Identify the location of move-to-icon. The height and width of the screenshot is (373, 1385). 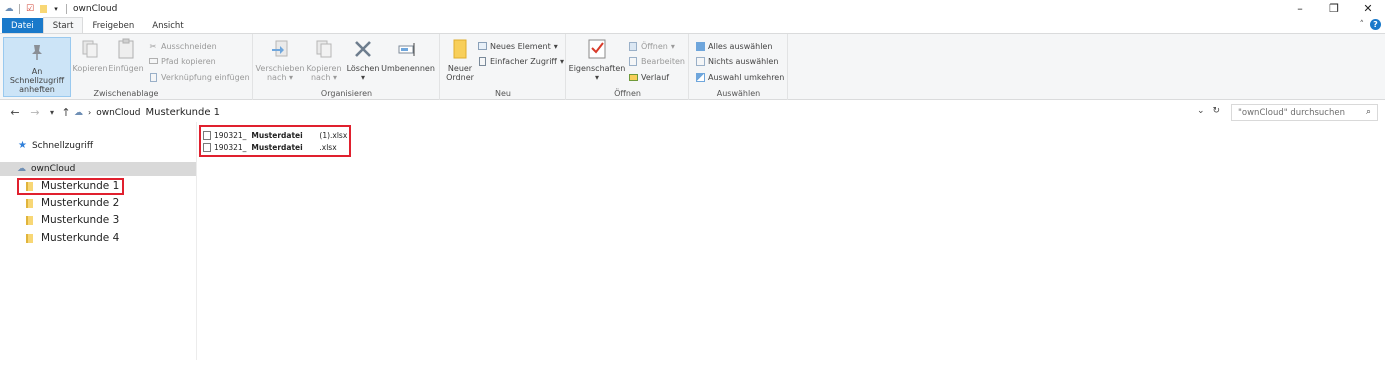
(280, 49).